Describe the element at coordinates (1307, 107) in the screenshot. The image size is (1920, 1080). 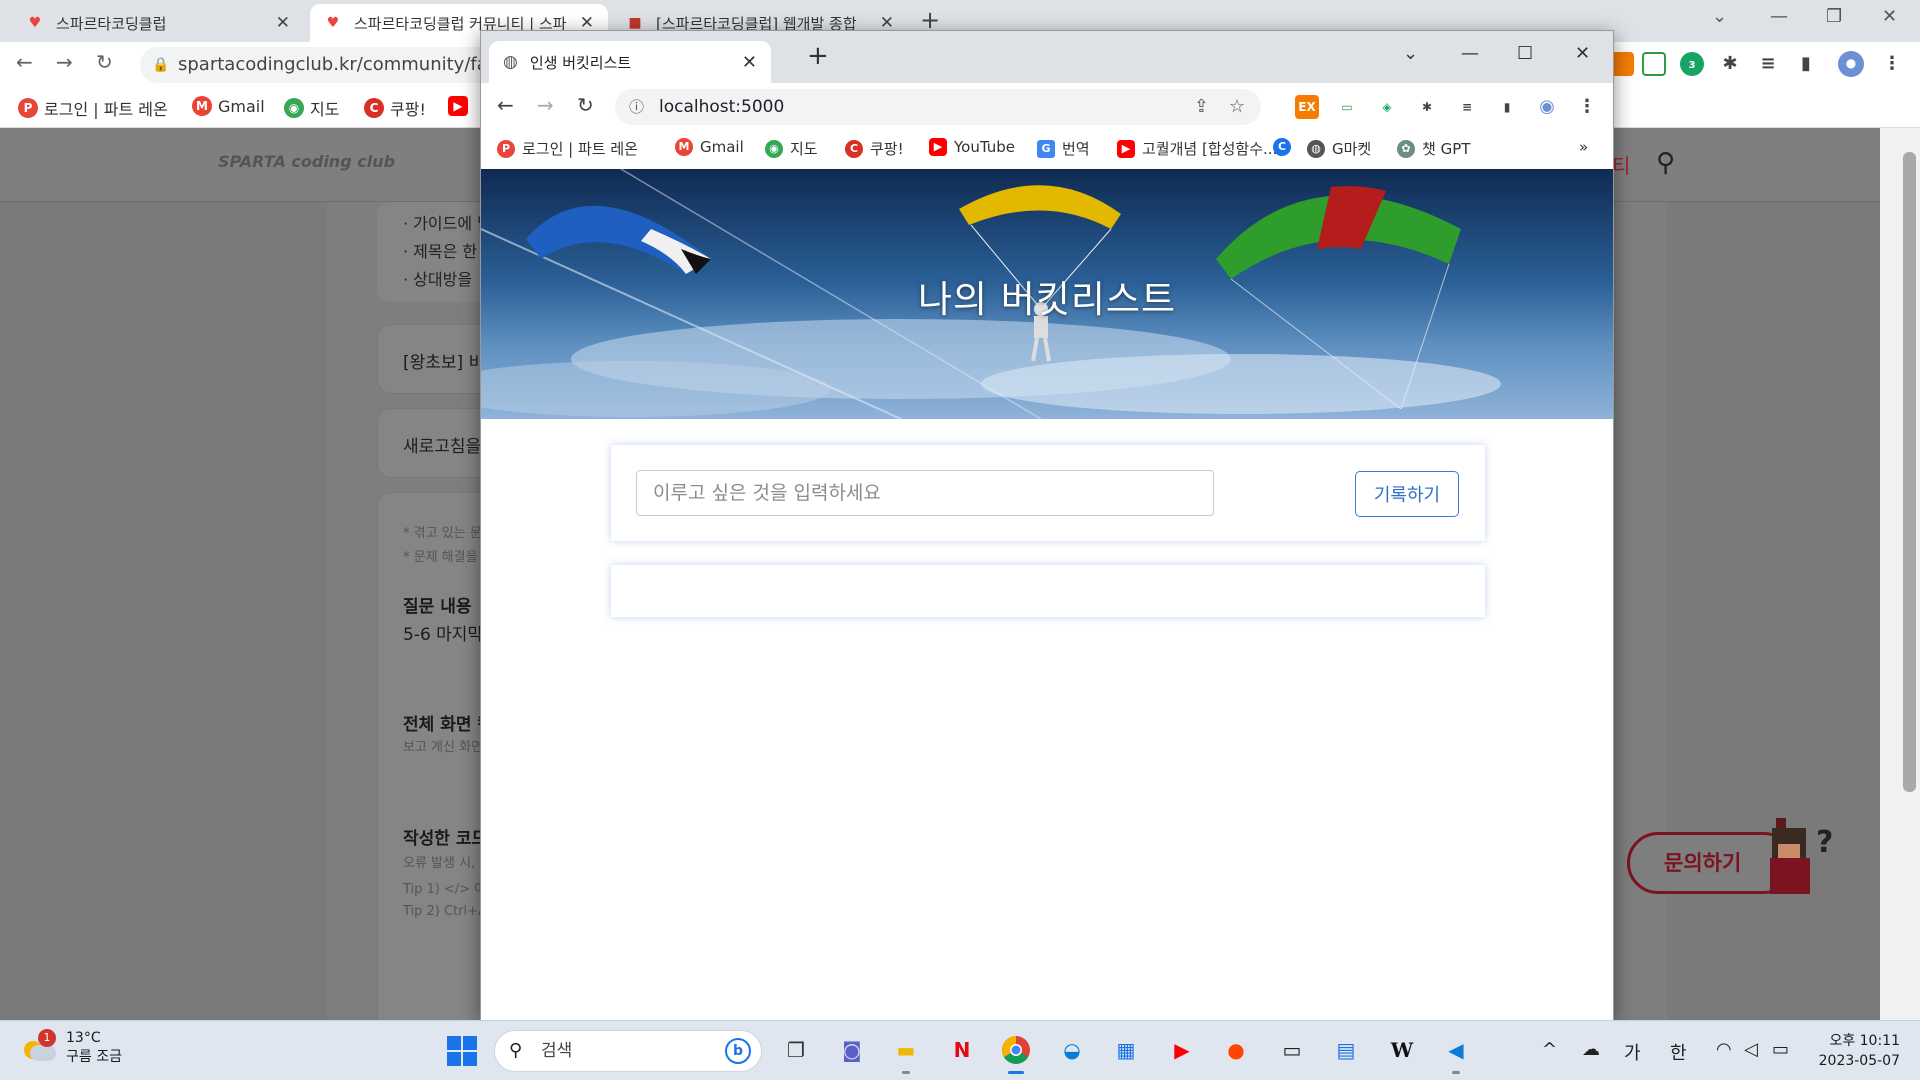
I see `ex-extension-icon: EX` at that location.